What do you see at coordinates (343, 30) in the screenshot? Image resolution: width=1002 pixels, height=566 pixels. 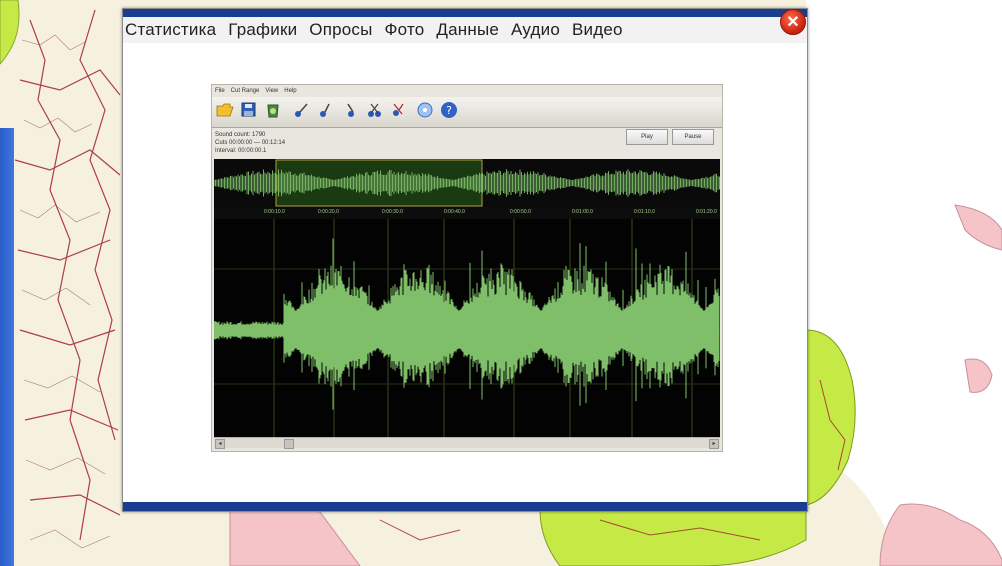 I see `menu-surveys: Опросы` at bounding box center [343, 30].